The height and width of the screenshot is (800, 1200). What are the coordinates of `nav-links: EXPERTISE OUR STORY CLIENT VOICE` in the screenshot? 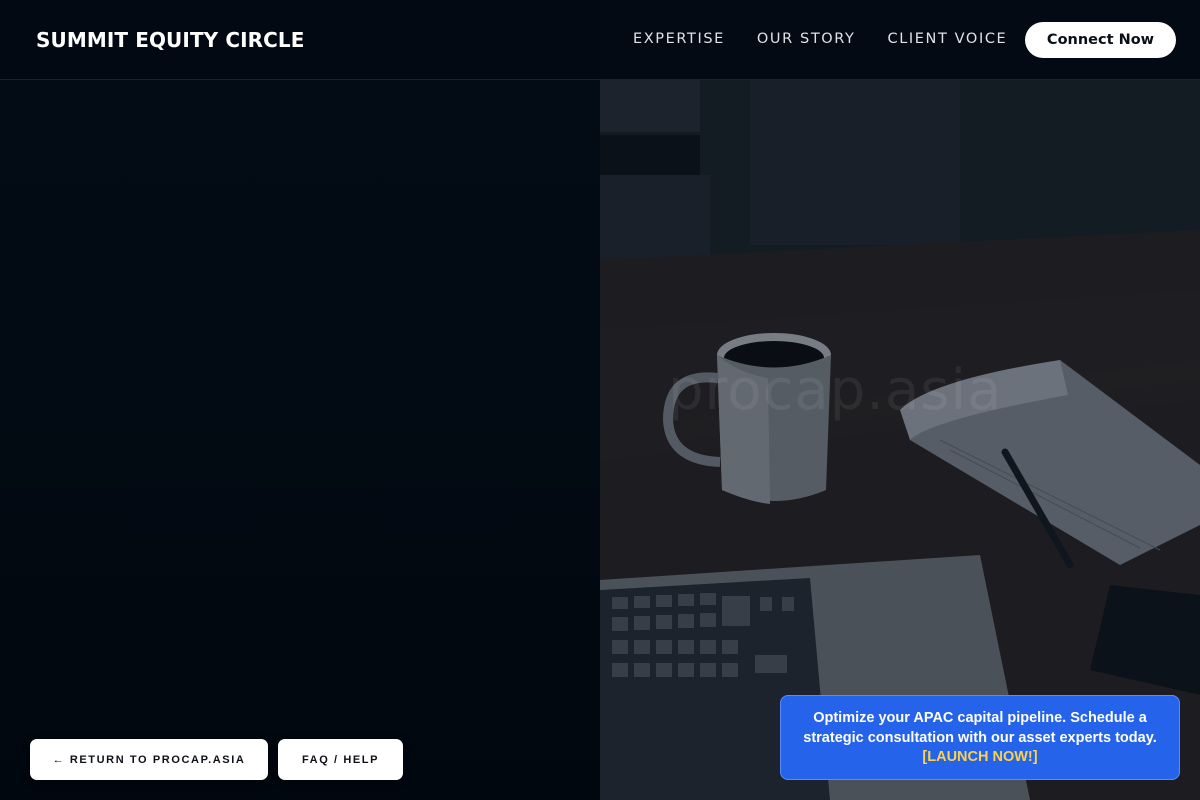 It's located at (820, 39).